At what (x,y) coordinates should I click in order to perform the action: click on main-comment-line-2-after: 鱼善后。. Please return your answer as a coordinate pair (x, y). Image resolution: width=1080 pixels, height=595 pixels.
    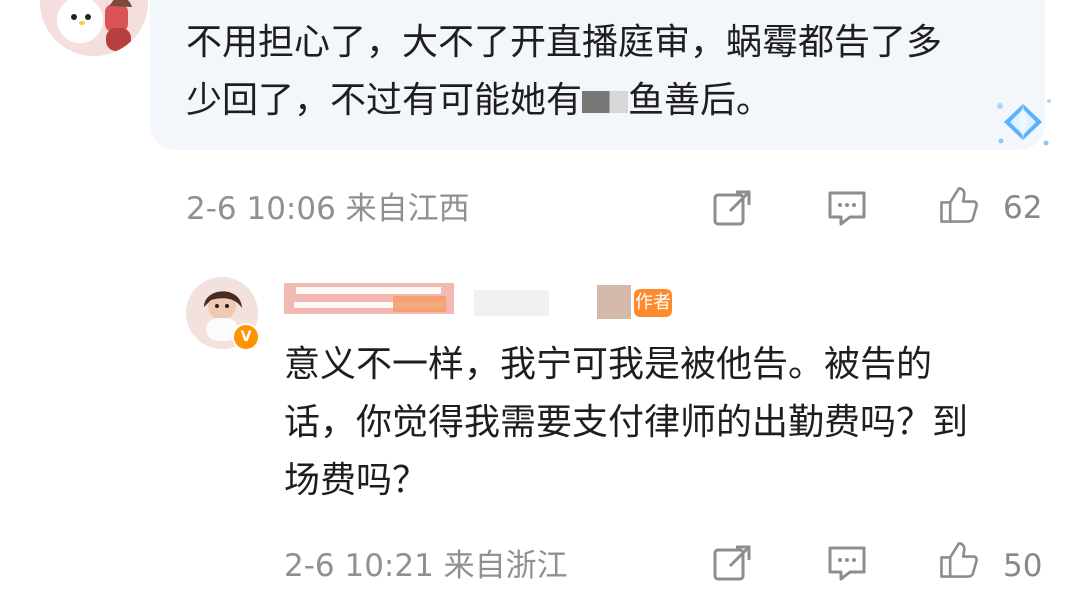
    Looking at the image, I should click on (700, 100).